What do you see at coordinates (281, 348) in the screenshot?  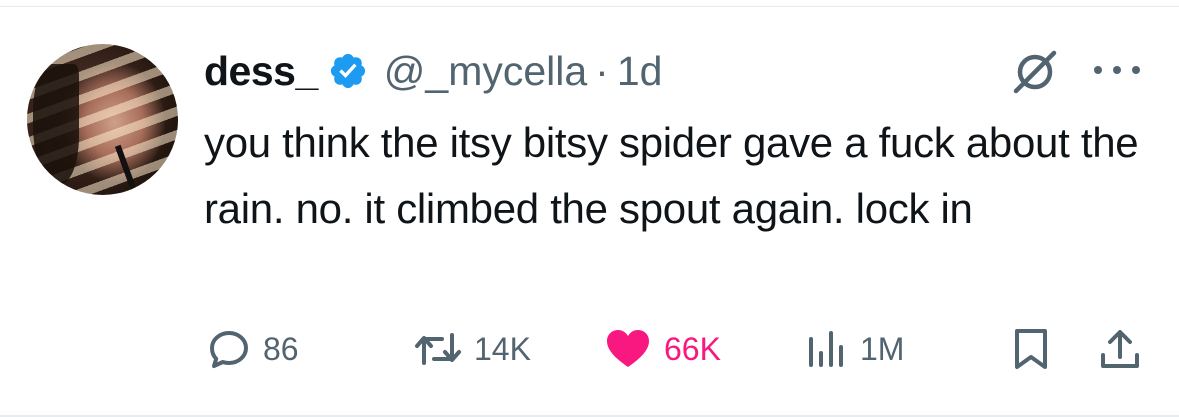 I see `reply-count: 86` at bounding box center [281, 348].